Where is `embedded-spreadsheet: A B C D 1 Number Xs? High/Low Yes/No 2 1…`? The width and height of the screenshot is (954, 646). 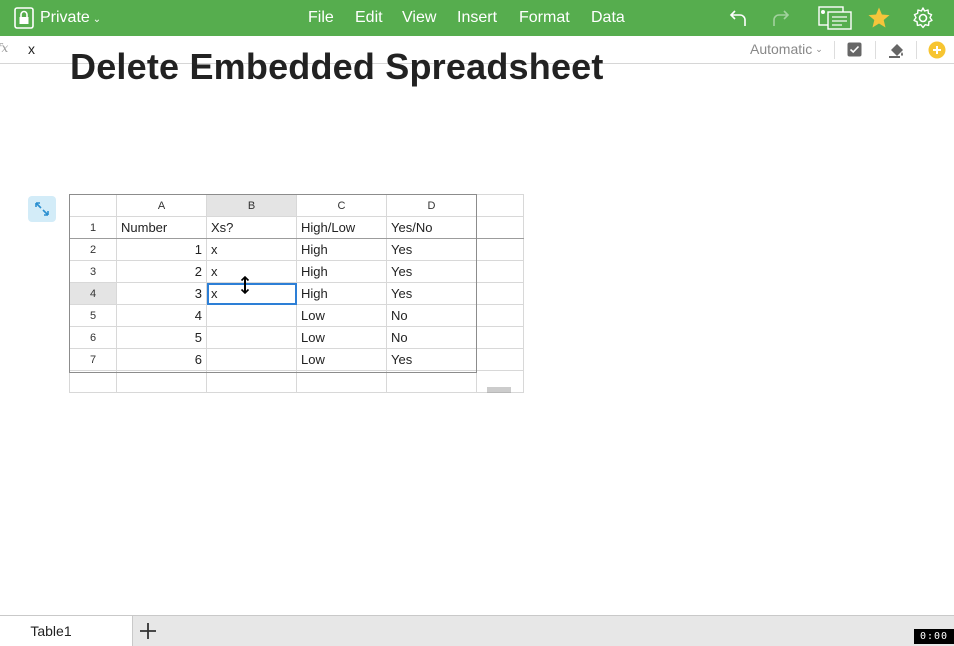
embedded-spreadsheet: A B C D 1 Number Xs? High/Low Yes/No 2 1… is located at coordinates (296, 293).